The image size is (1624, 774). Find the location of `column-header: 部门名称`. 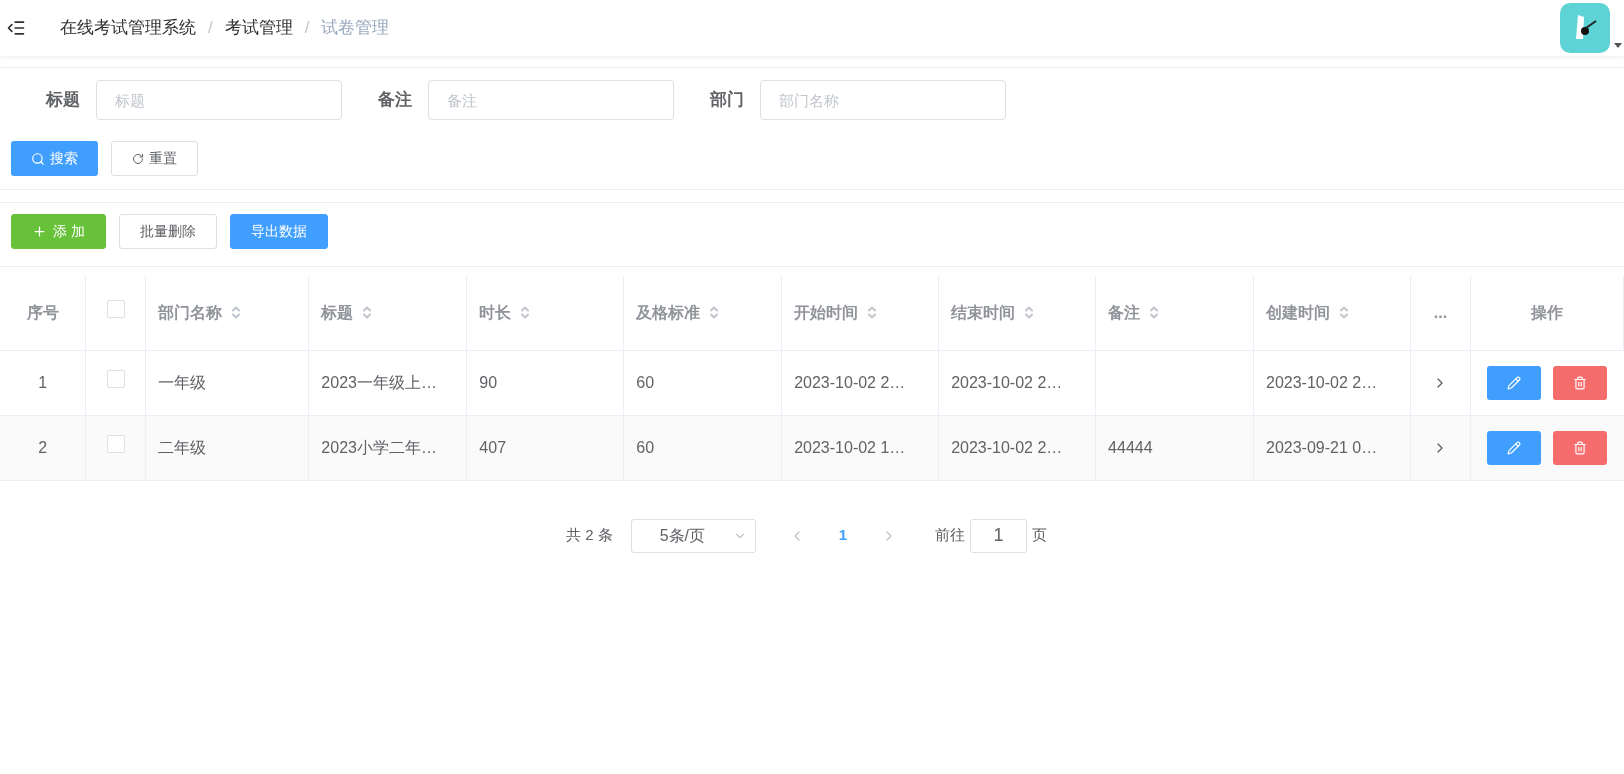

column-header: 部门名称 is located at coordinates (227, 313).